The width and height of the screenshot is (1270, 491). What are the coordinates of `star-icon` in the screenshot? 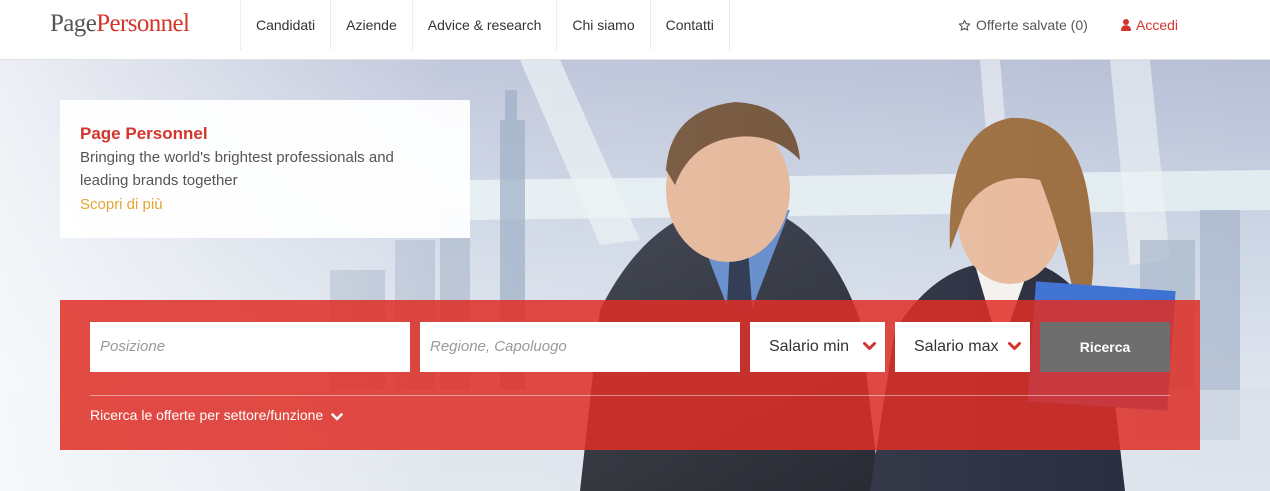 It's located at (964, 25).